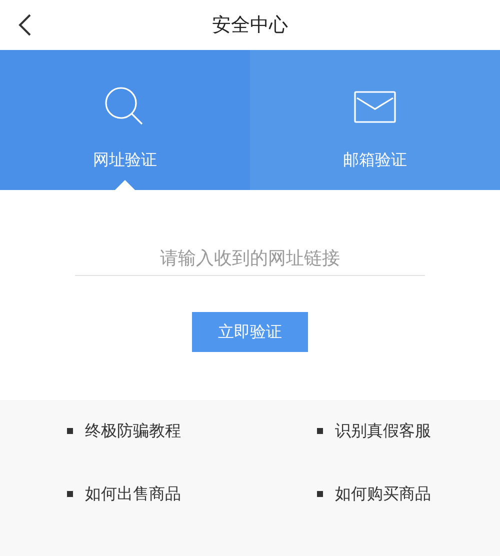 This screenshot has height=556, width=500. Describe the element at coordinates (125, 185) in the screenshot. I see `pointer-icon` at that location.